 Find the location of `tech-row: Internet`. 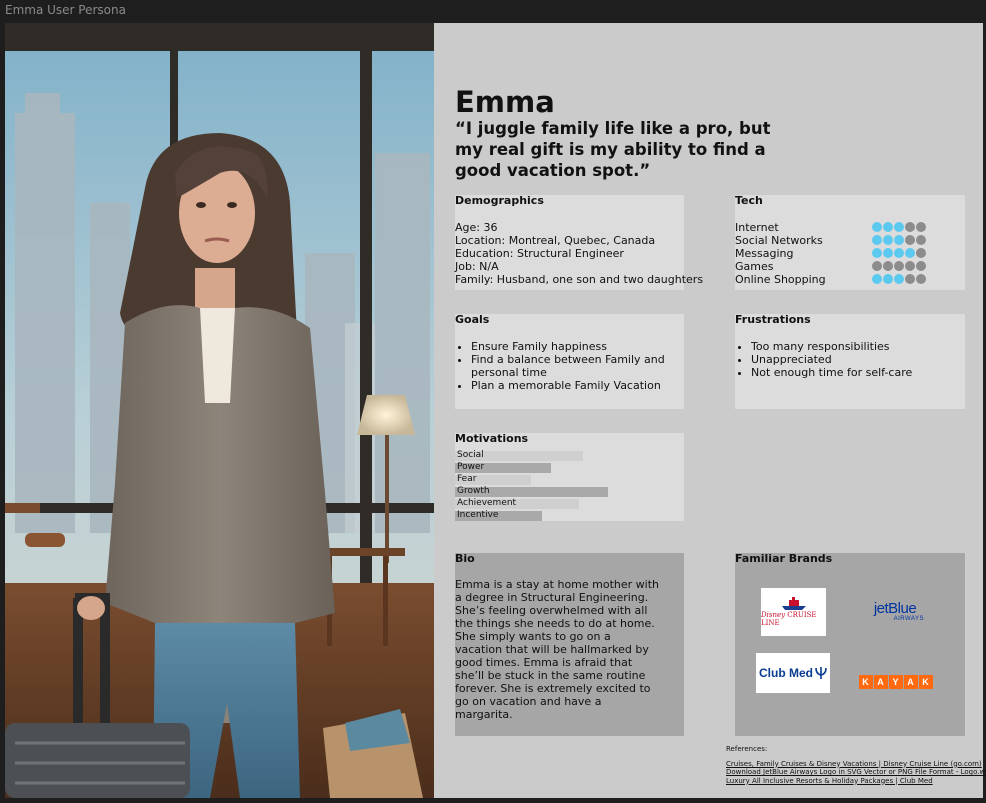

tech-row: Internet is located at coordinates (845, 227).